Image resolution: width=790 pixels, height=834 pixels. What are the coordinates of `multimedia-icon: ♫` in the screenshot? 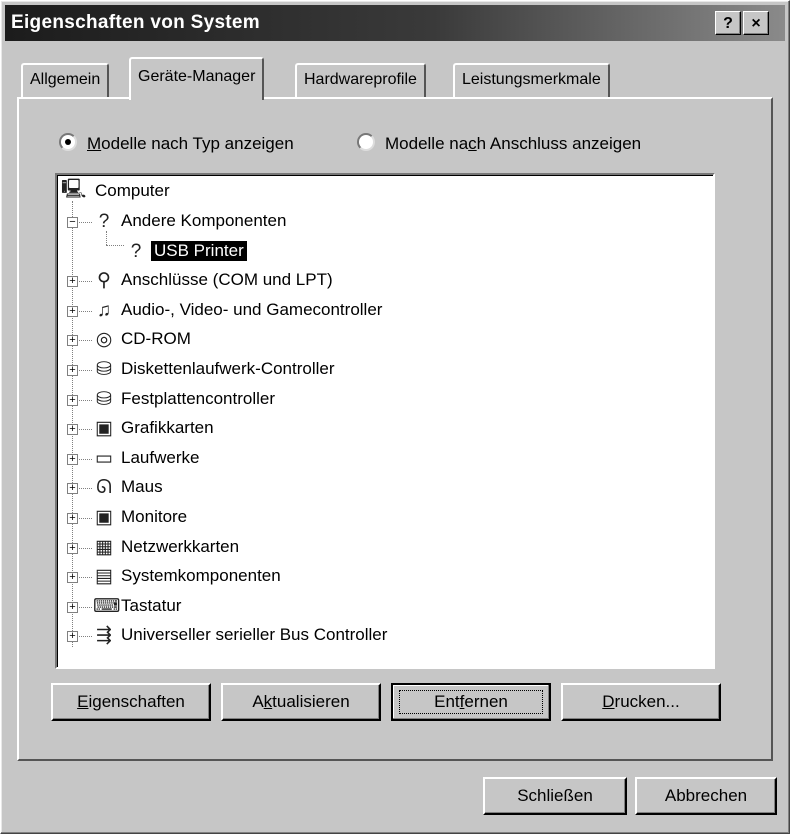 It's located at (104, 310).